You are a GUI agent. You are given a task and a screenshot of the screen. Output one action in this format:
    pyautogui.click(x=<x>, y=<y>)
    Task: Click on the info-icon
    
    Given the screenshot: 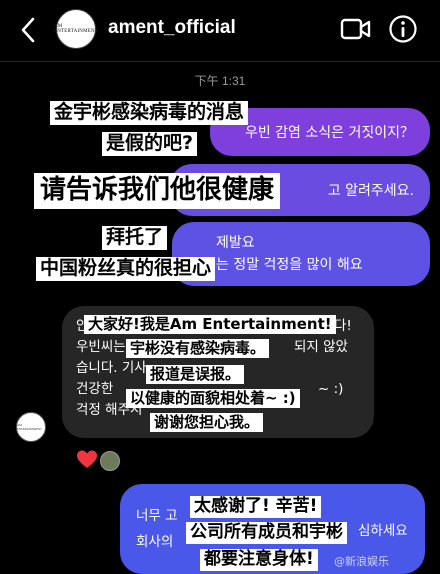 What is the action you would take?
    pyautogui.click(x=403, y=29)
    